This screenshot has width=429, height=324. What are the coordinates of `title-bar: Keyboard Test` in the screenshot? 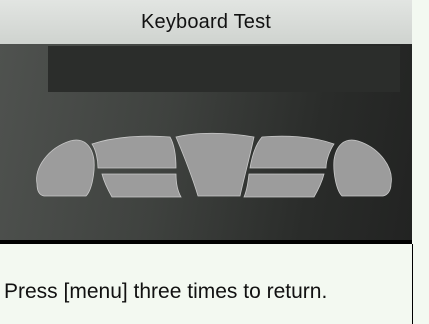 It's located at (206, 22).